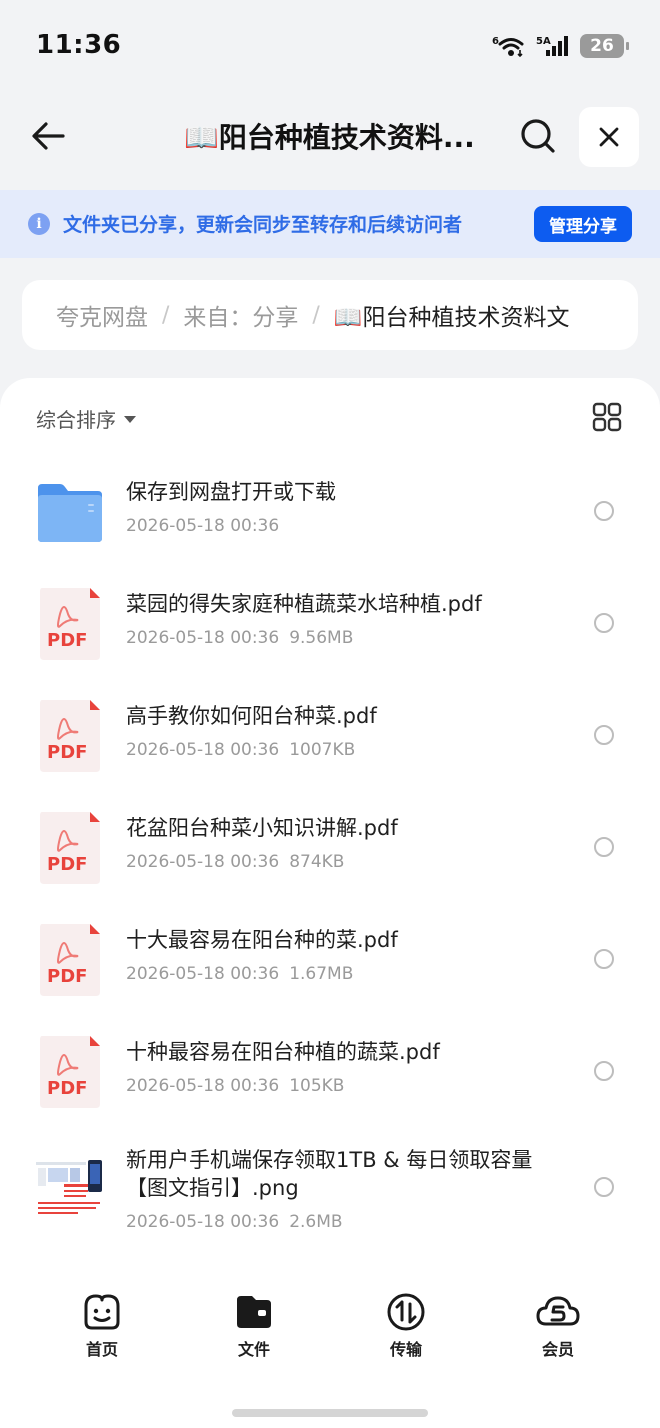  Describe the element at coordinates (251, 716) in the screenshot. I see `file-name: 高手教你如何阳台种菜.pdf` at that location.